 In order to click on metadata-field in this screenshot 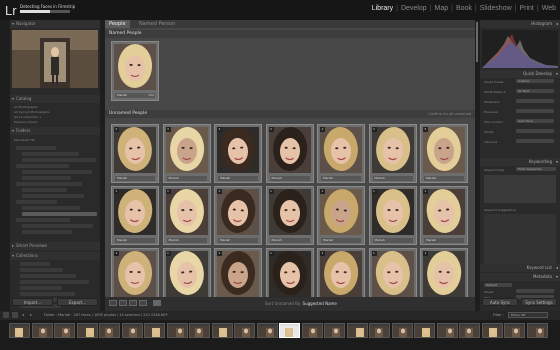, I will do `click(535, 291)`.